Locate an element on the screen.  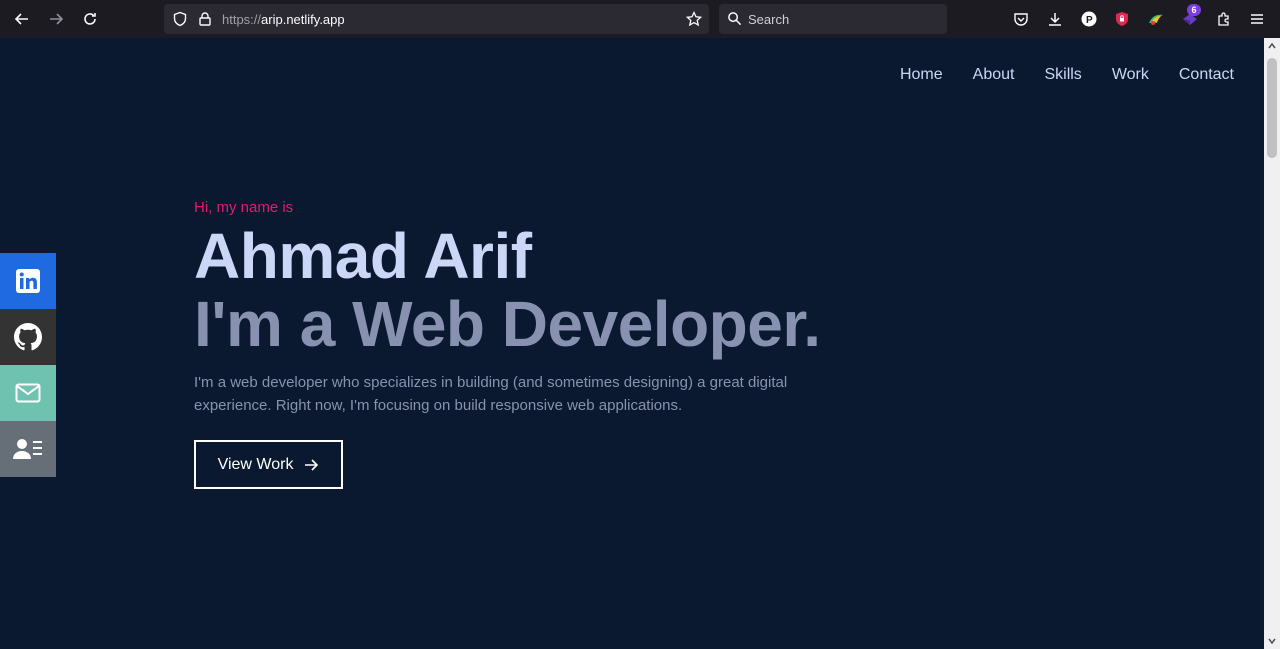
view-work-button: View Work is located at coordinates (268, 464).